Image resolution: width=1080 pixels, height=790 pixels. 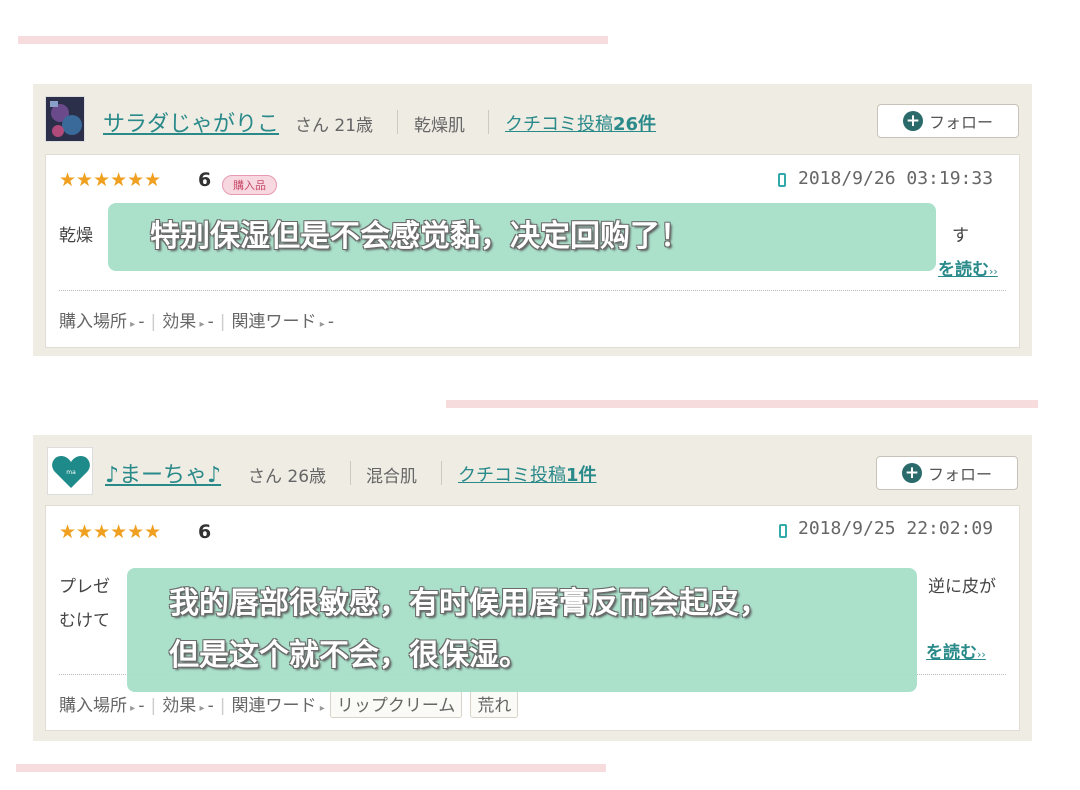 I want to click on user-age: さん 26歳, so click(x=287, y=477).